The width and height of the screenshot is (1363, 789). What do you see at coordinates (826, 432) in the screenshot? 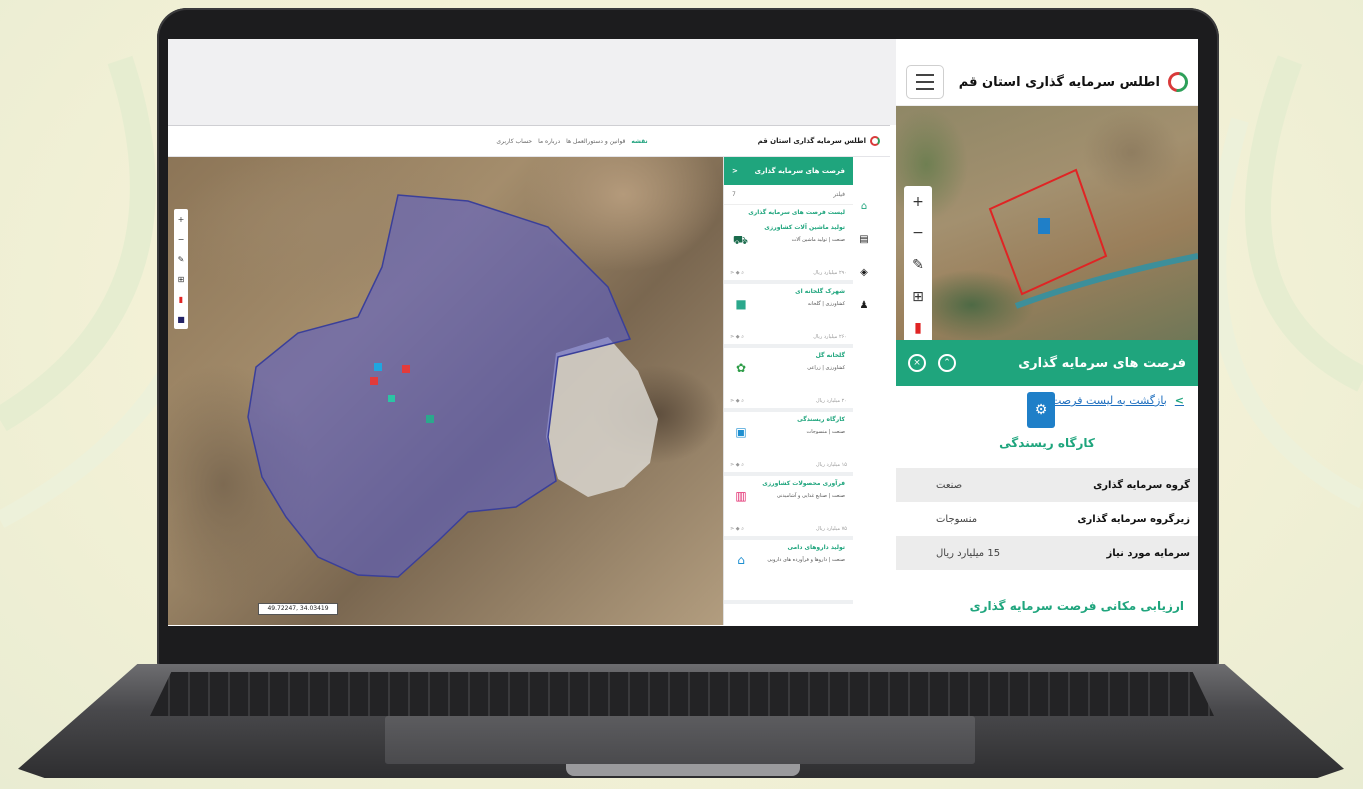
I see `list-item-subtitle: صنعت | منسوجات` at bounding box center [826, 432].